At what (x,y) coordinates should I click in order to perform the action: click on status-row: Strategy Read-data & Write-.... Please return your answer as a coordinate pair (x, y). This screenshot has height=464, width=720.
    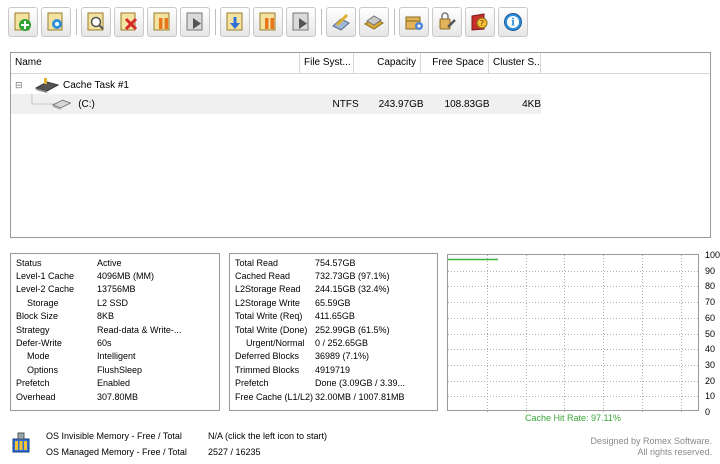
    Looking at the image, I should click on (117, 329).